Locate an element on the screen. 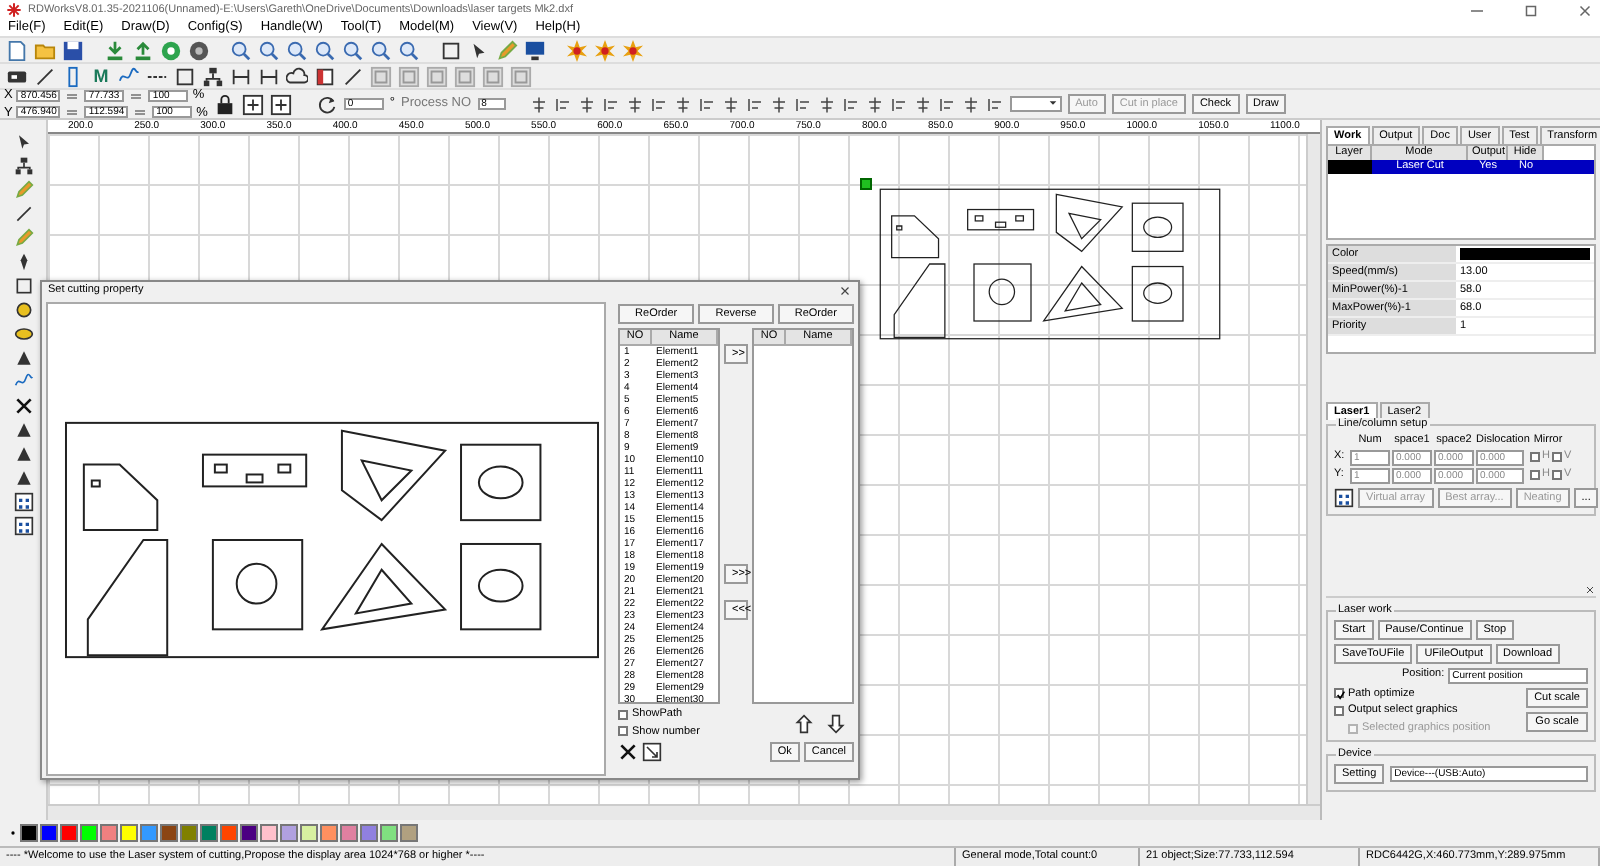  monitor-icon is located at coordinates (535, 50).